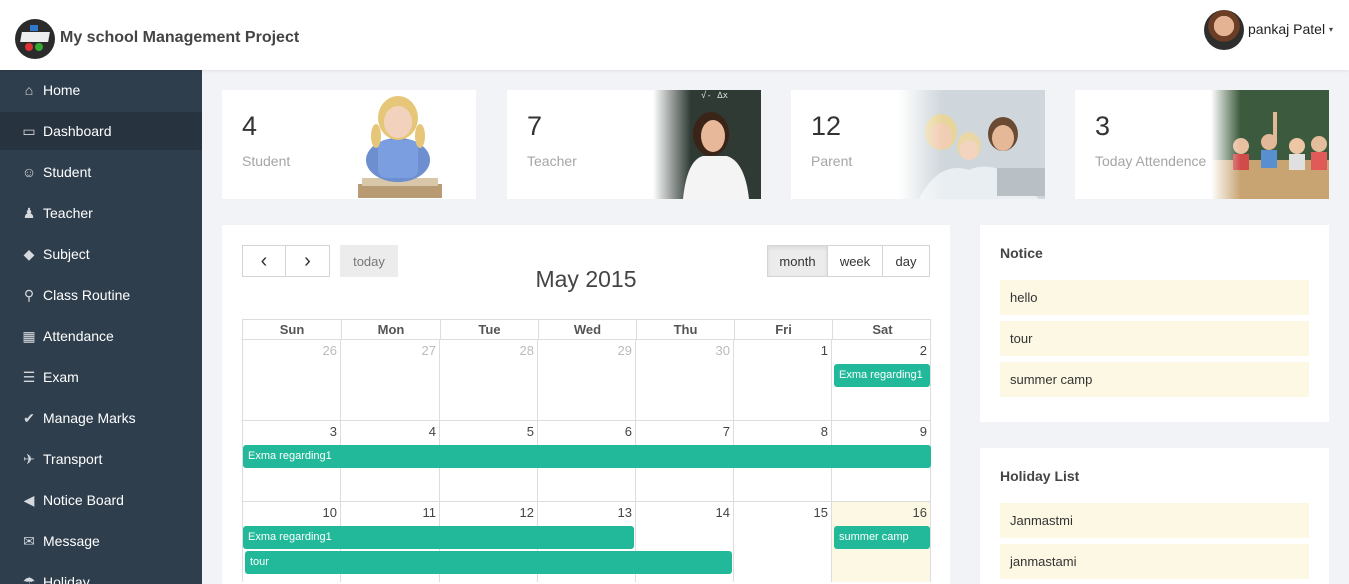  I want to click on sidebar-item-label: Student, so click(67, 172).